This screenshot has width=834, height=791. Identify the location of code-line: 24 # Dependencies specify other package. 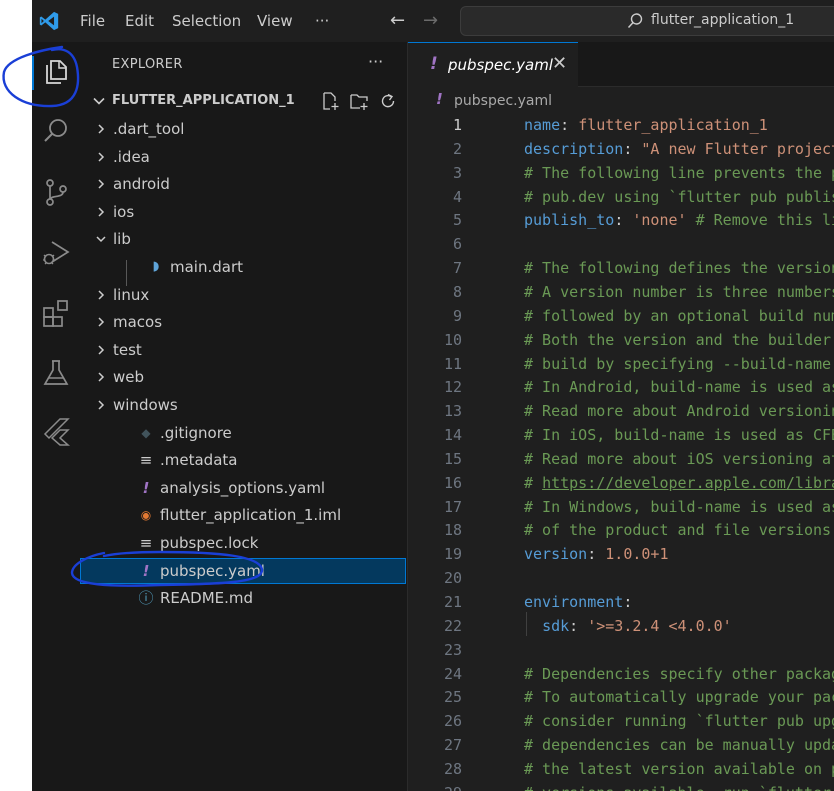
(621, 675).